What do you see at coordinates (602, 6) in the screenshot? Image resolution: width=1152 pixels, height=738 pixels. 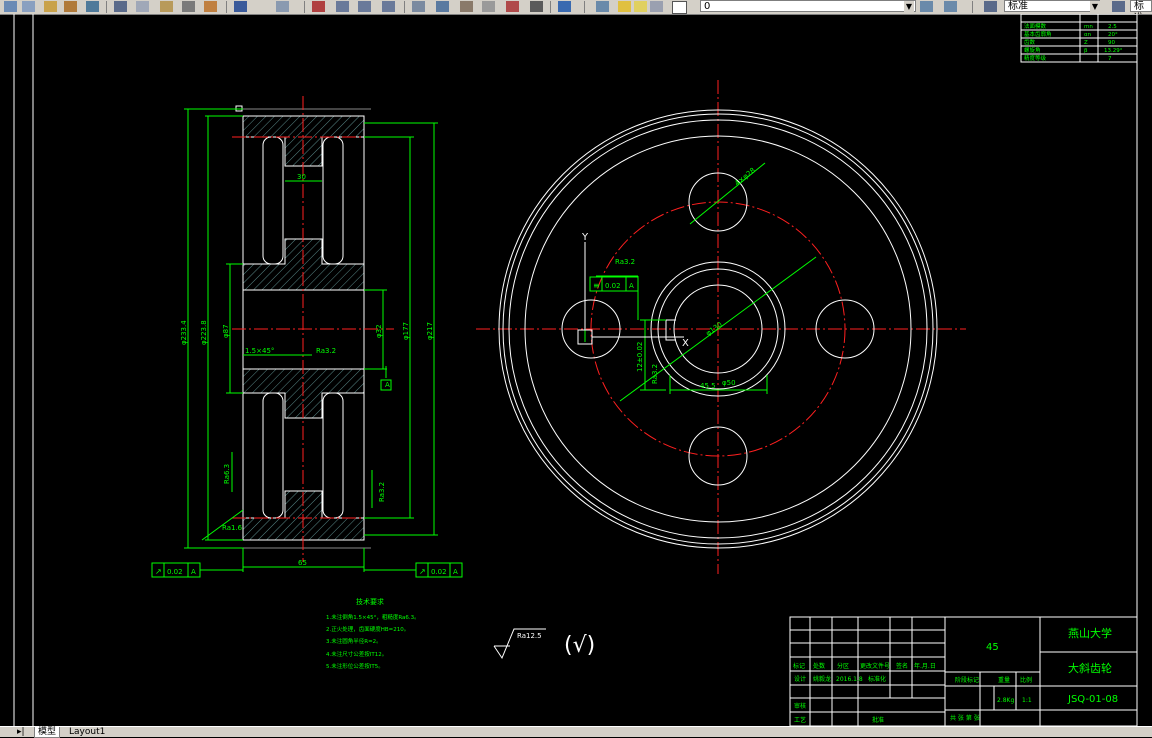 I see `layer-manager-icon` at bounding box center [602, 6].